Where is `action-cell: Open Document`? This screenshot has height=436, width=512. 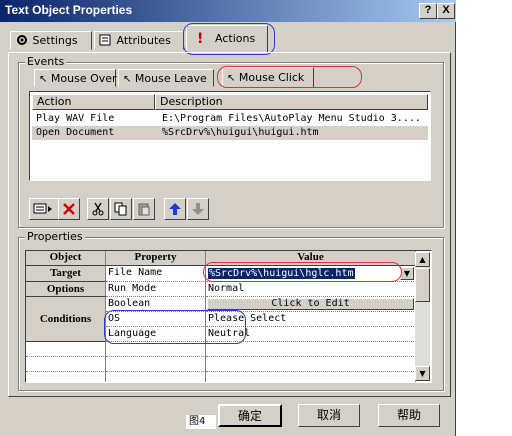
action-cell: Open Document is located at coordinates (75, 132).